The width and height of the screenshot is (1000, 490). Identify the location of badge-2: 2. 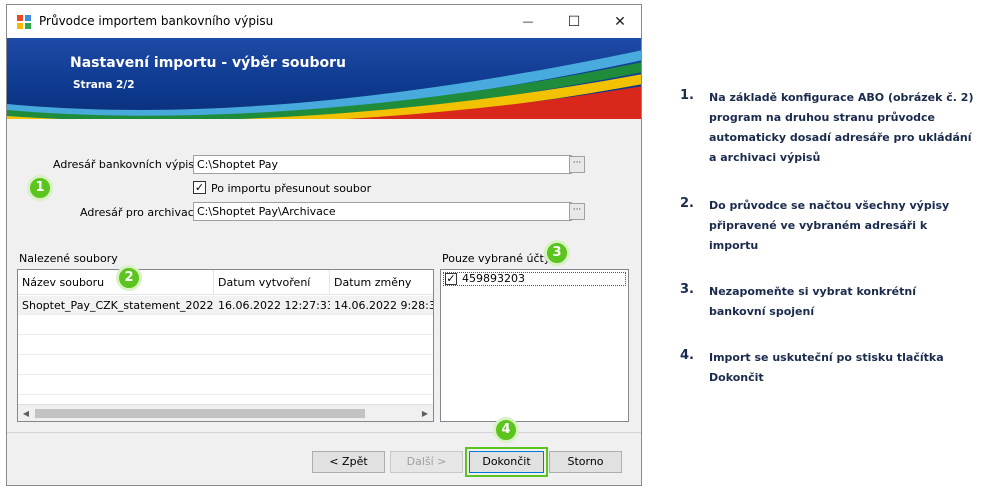
(129, 278).